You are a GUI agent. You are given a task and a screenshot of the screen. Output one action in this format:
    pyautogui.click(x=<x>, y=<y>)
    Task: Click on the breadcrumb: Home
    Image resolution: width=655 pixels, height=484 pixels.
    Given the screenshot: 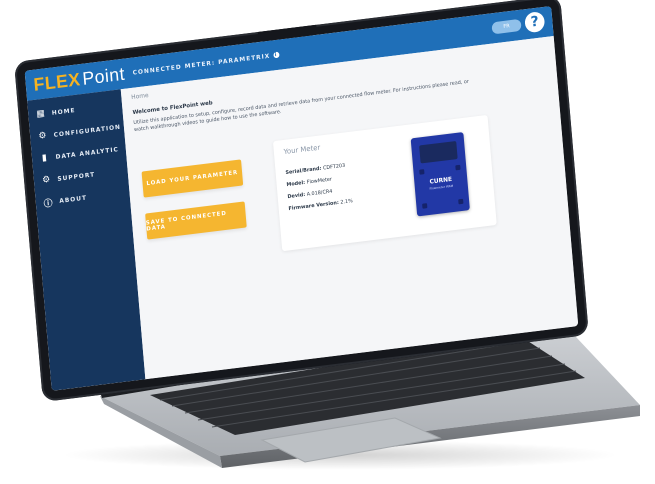 What is the action you would take?
    pyautogui.click(x=140, y=96)
    